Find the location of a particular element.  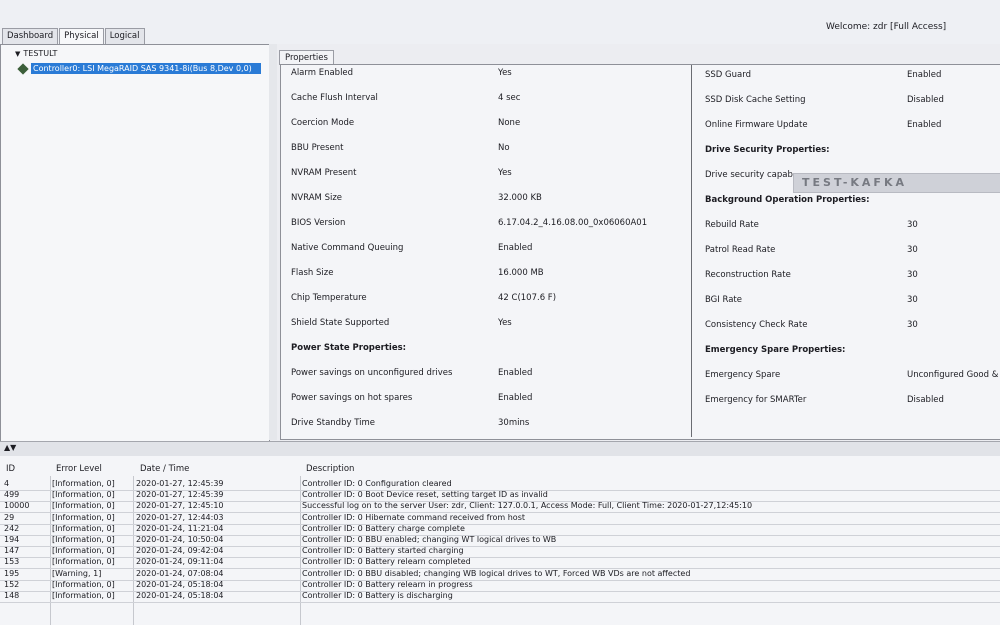

log-id: 148 is located at coordinates (12, 595).